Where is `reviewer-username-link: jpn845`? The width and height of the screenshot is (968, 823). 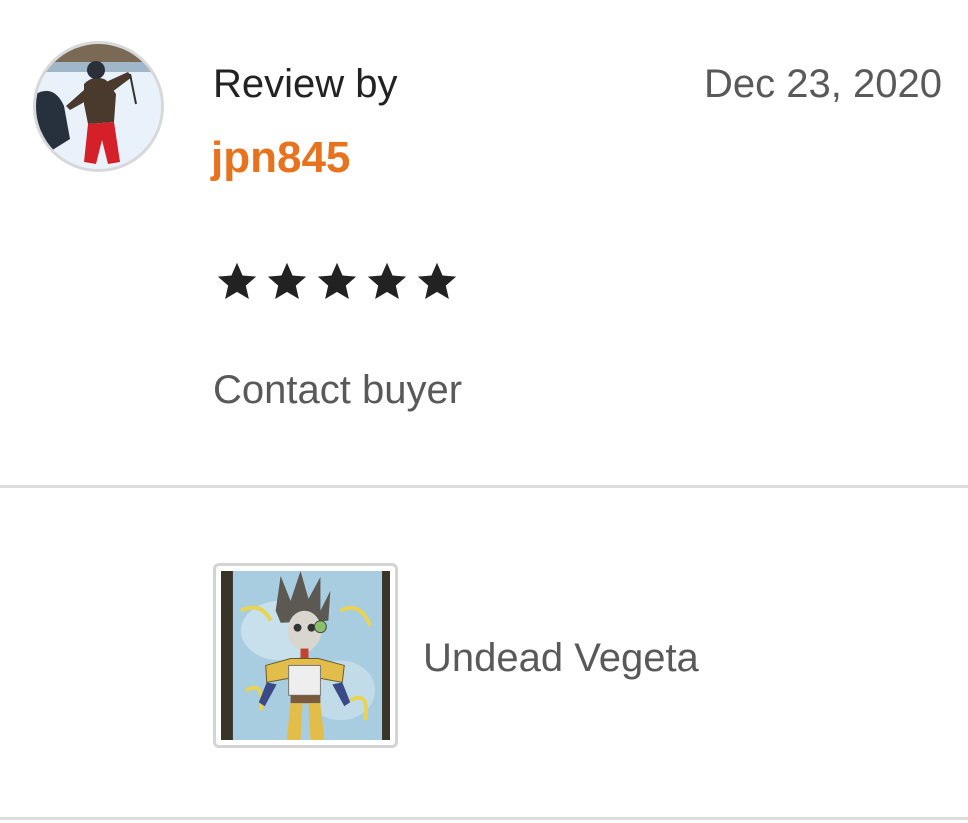 reviewer-username-link: jpn845 is located at coordinates (280, 158).